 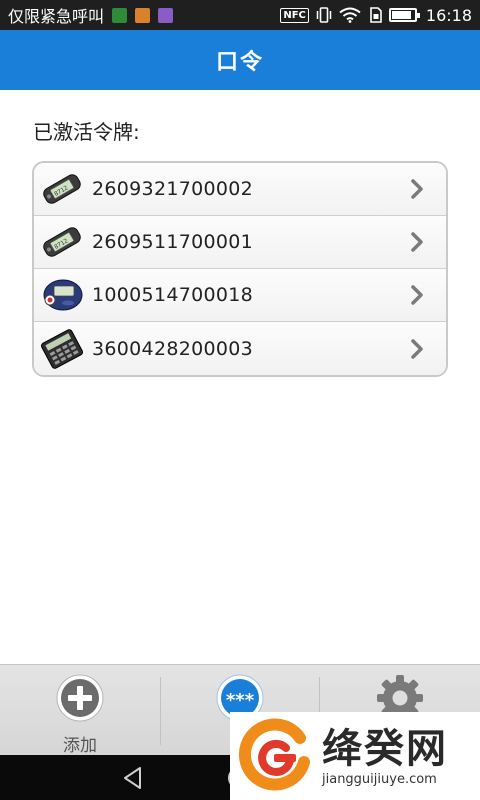 What do you see at coordinates (133, 778) in the screenshot?
I see `back-icon` at bounding box center [133, 778].